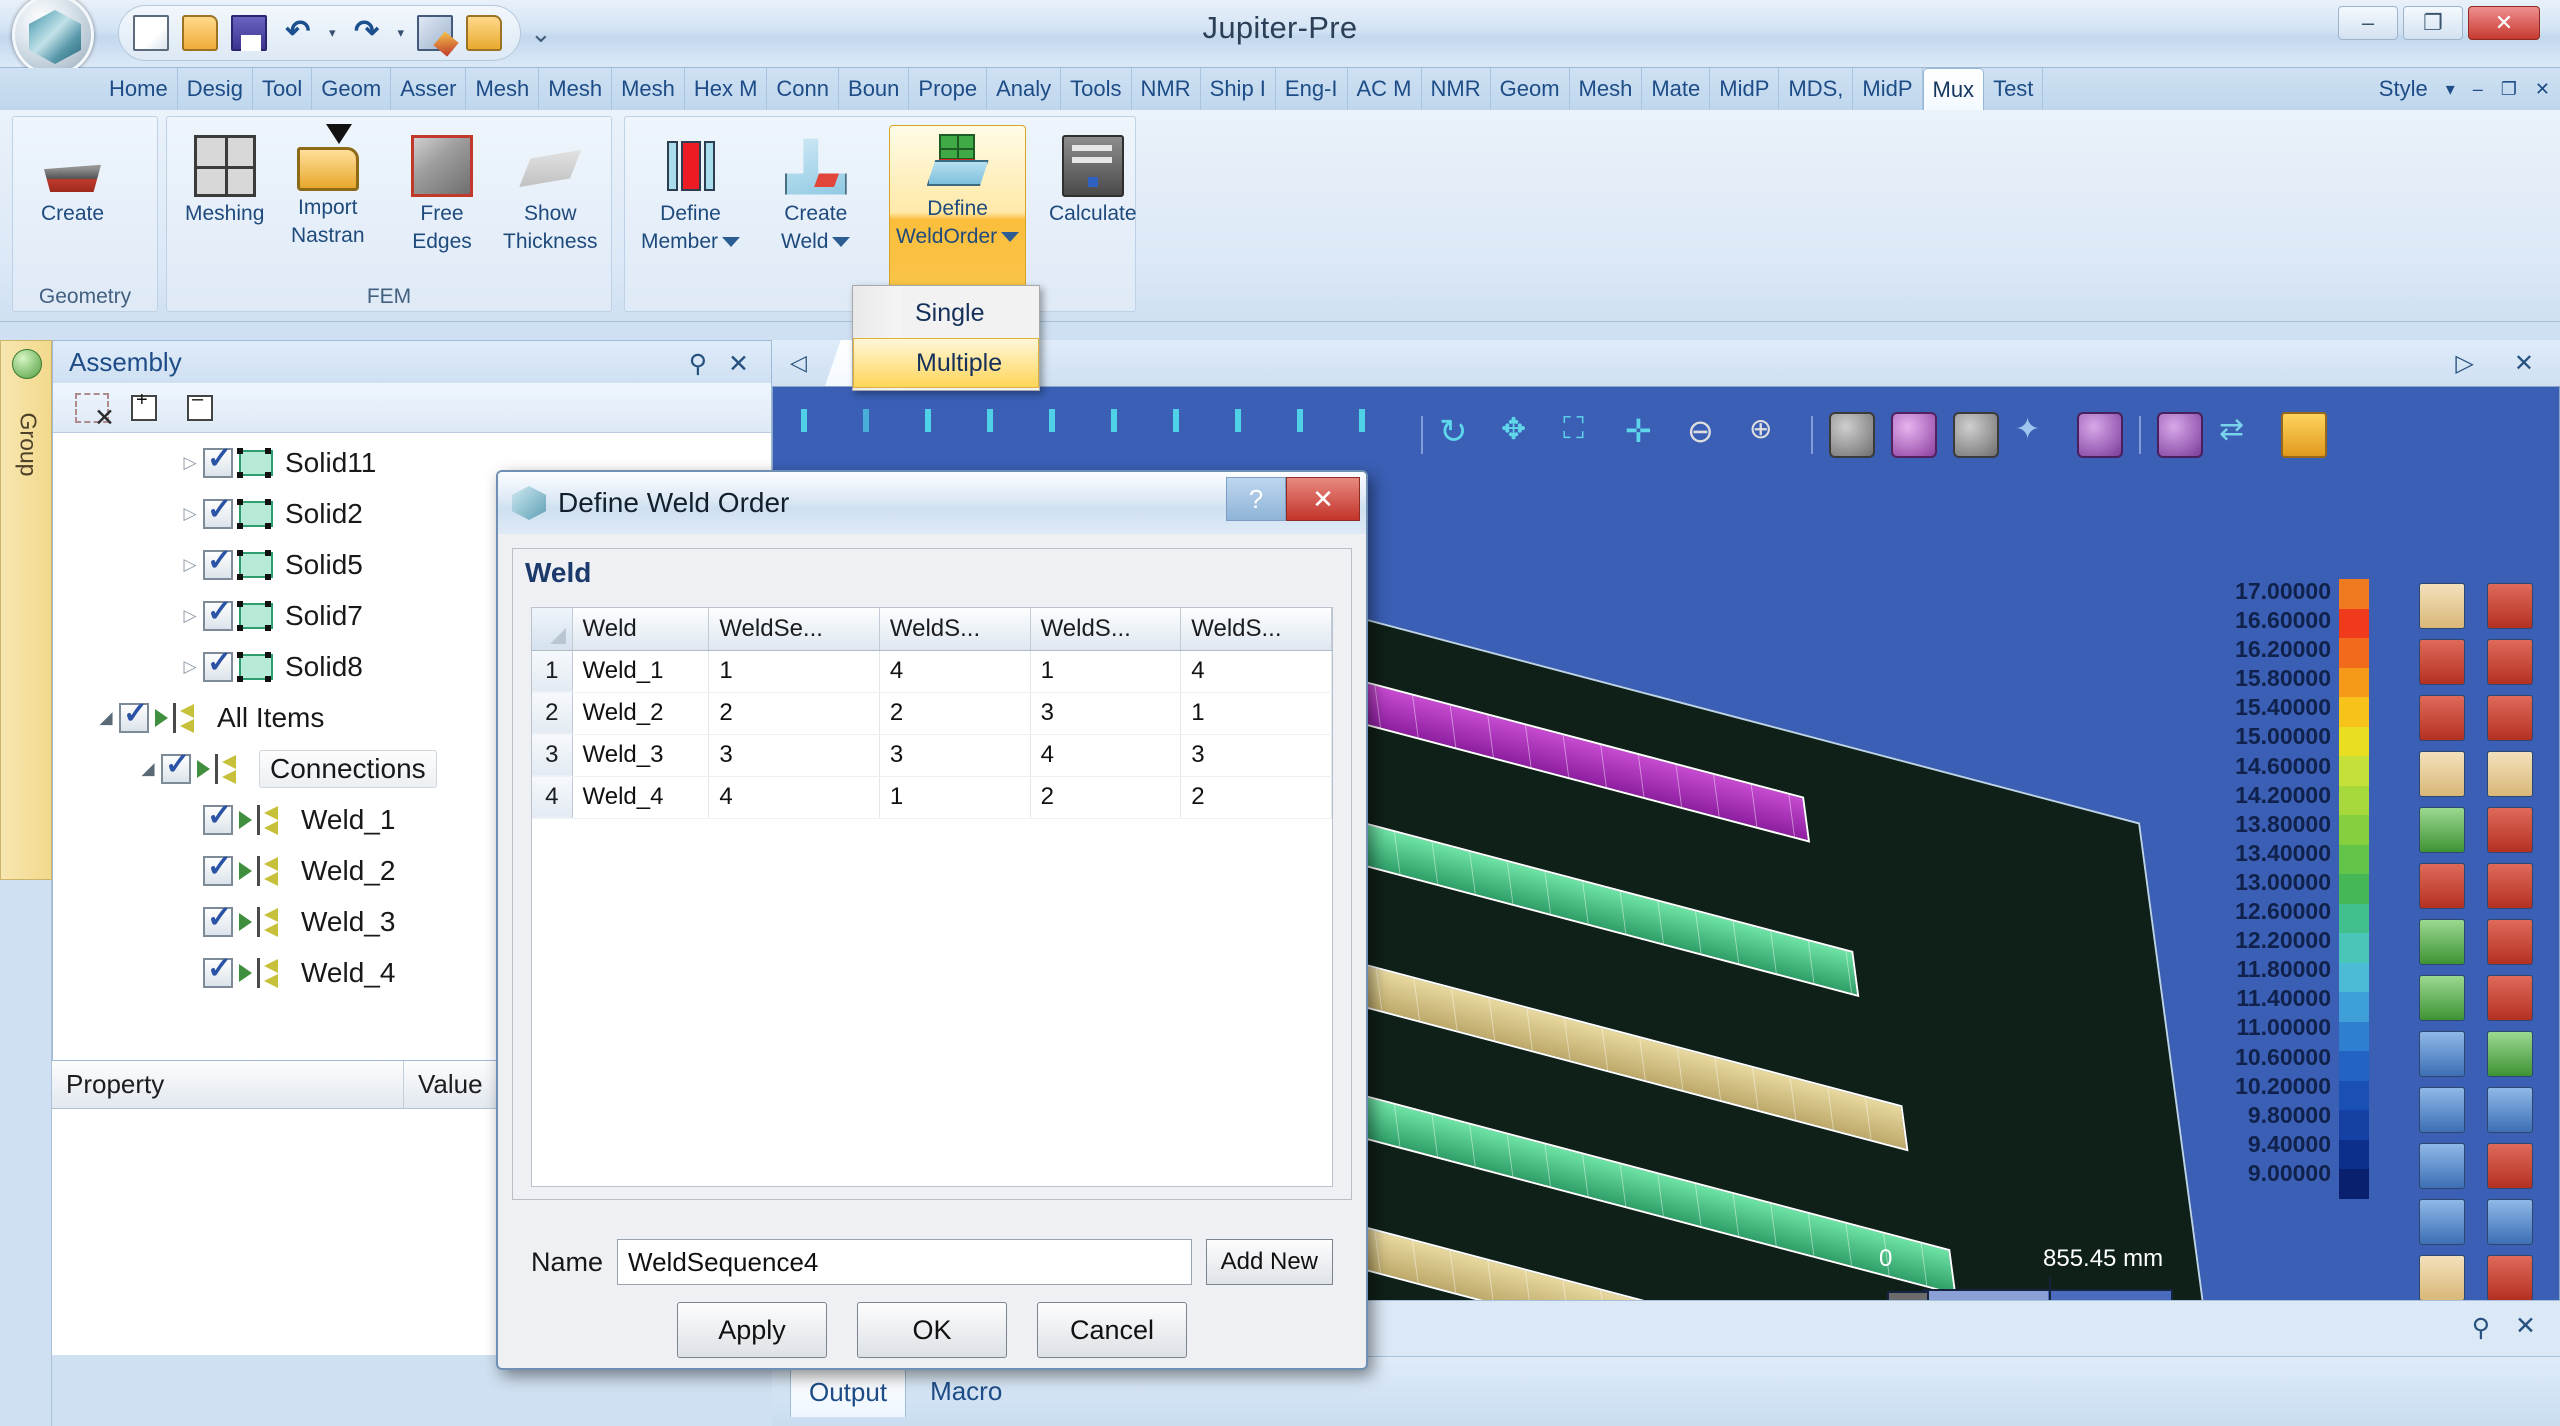 This screenshot has height=1426, width=2560. What do you see at coordinates (1676, 89) in the screenshot?
I see `ribbon-tab-mate: Mate` at bounding box center [1676, 89].